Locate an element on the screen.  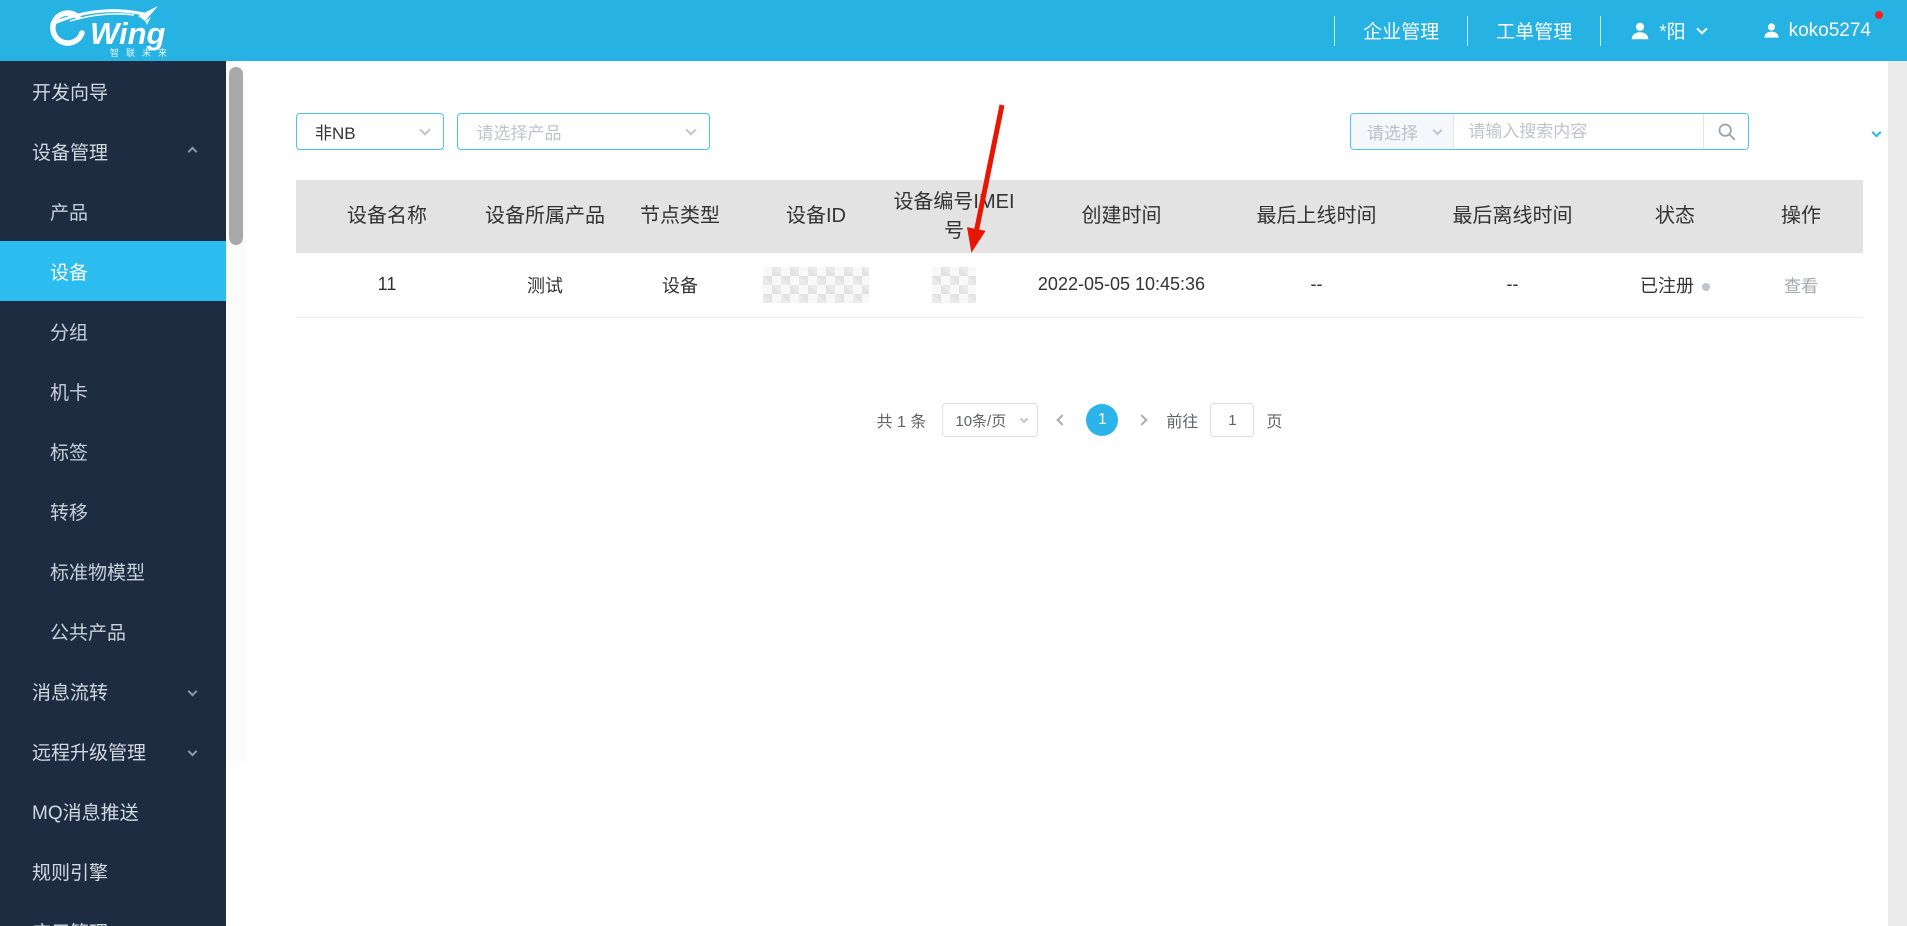
status-text: 已注册 is located at coordinates (1667, 285).